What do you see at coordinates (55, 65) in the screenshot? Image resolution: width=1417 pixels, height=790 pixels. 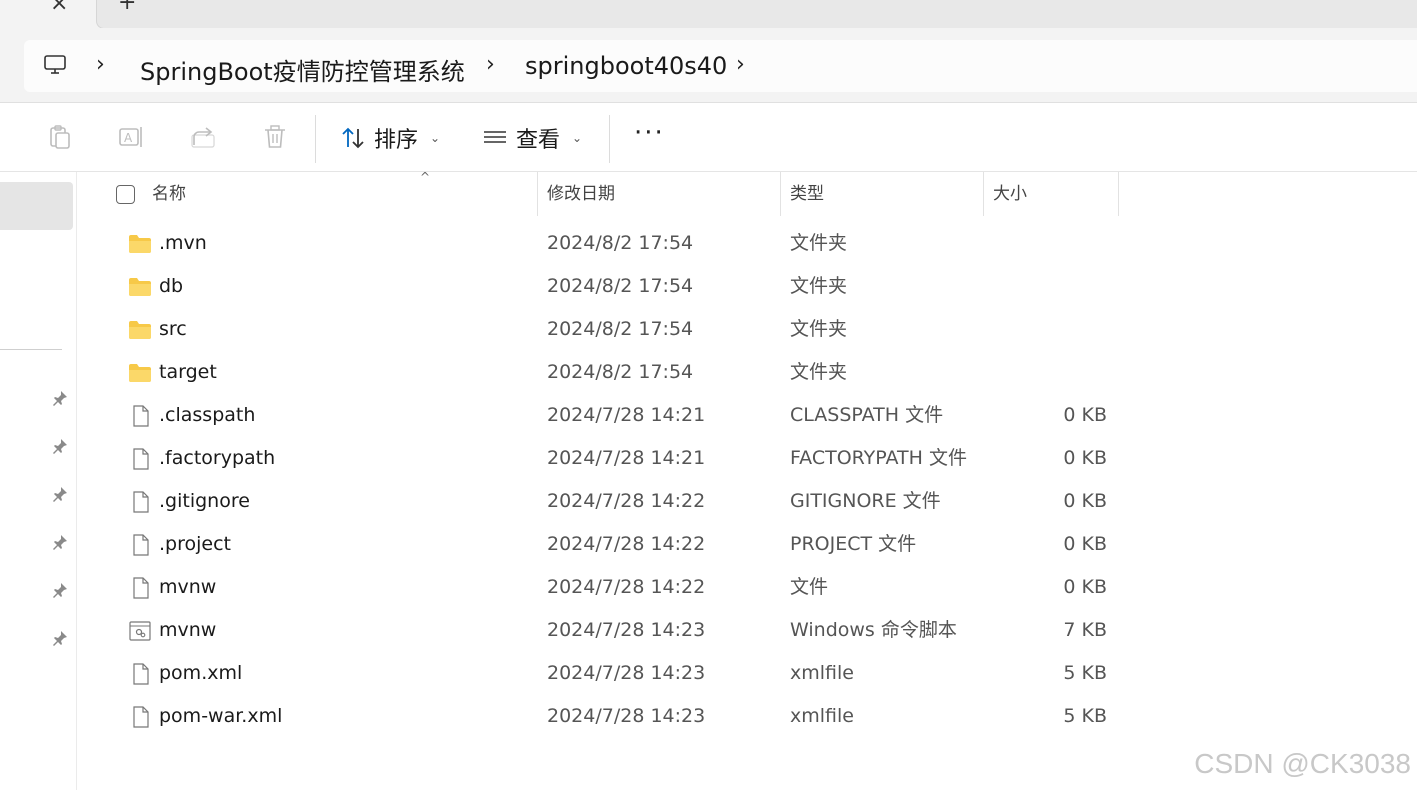 I see `this-pc-icon` at bounding box center [55, 65].